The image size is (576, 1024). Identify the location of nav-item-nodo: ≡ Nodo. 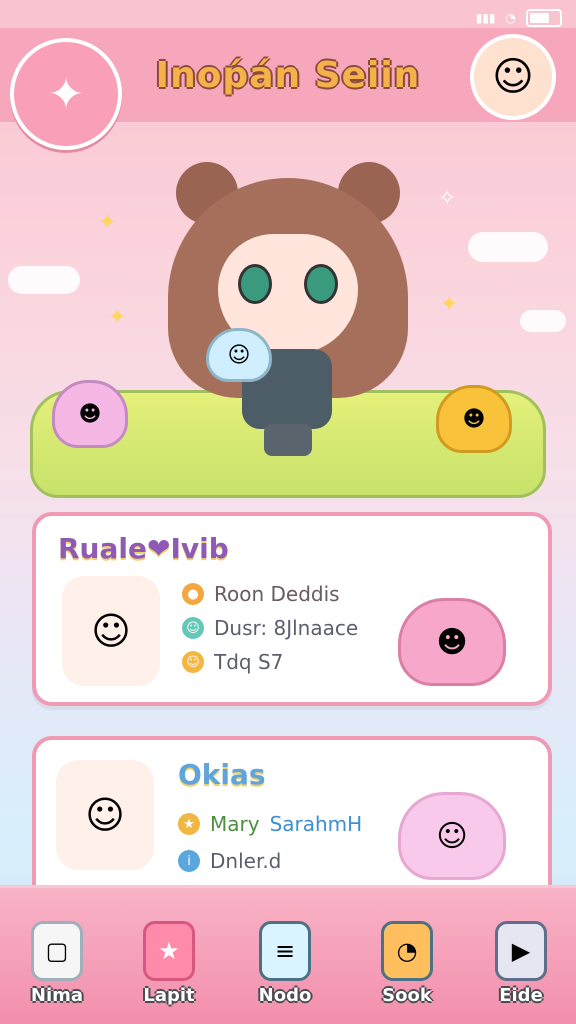
(285, 963).